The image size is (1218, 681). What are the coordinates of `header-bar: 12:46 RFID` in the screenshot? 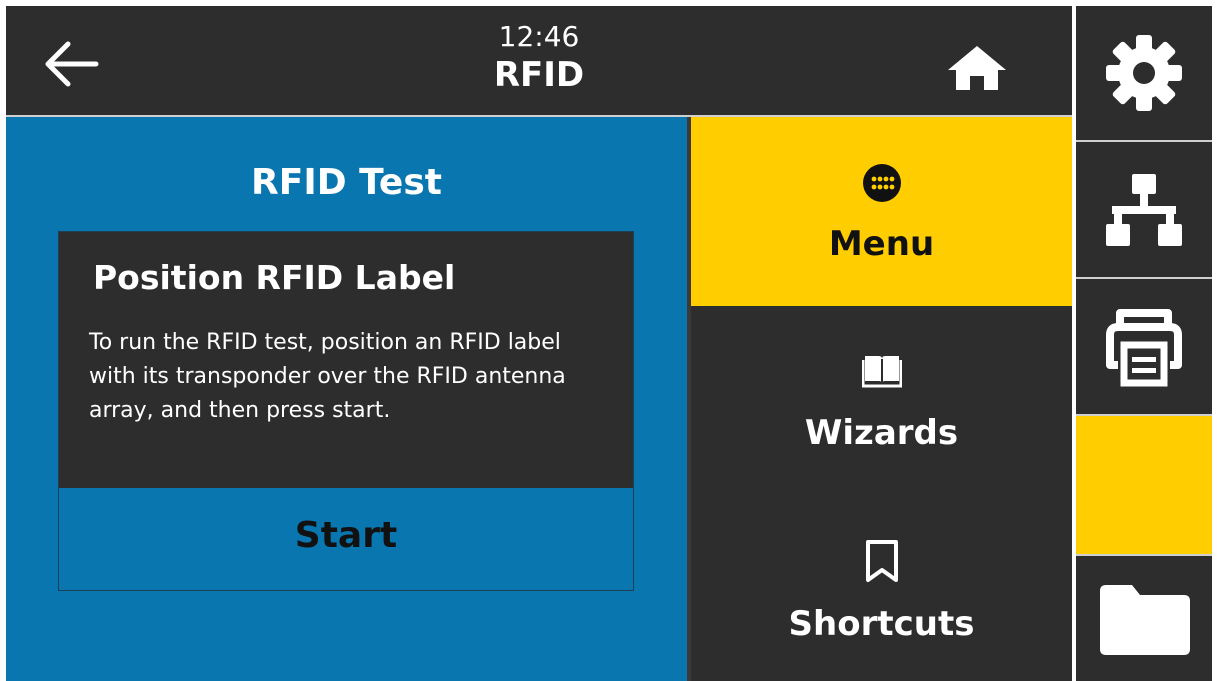 It's located at (539, 60).